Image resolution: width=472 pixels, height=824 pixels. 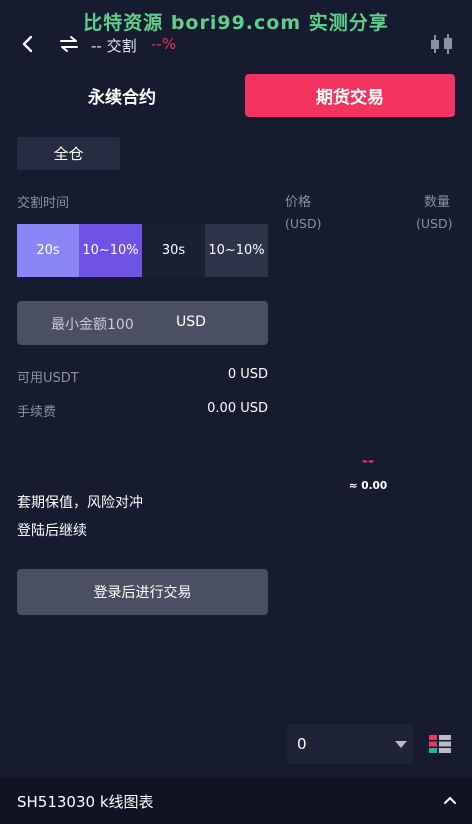 I want to click on back-arrow-icon, so click(x=28, y=44).